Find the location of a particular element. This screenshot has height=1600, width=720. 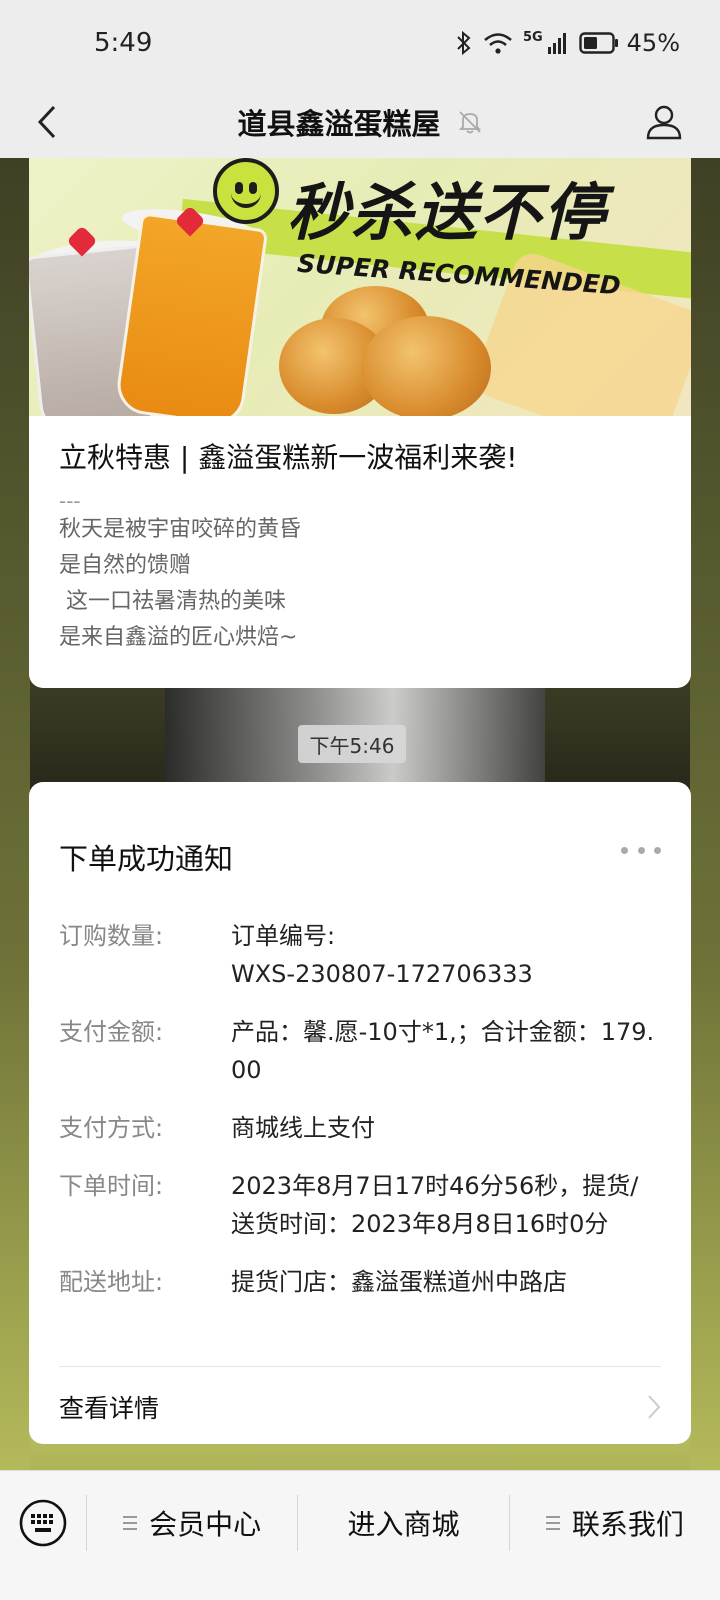

title-bar: 道县鑫溢蛋糕屋 is located at coordinates (360, 122).